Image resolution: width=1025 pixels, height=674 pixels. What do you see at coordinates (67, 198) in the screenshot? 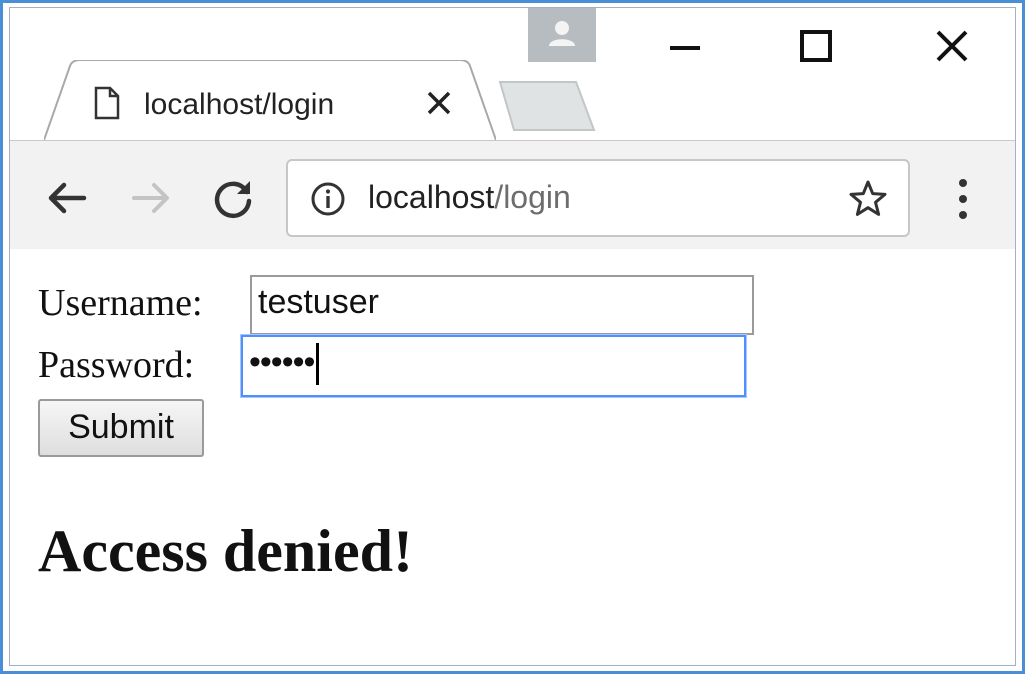
I see `back-arrow-icon` at bounding box center [67, 198].